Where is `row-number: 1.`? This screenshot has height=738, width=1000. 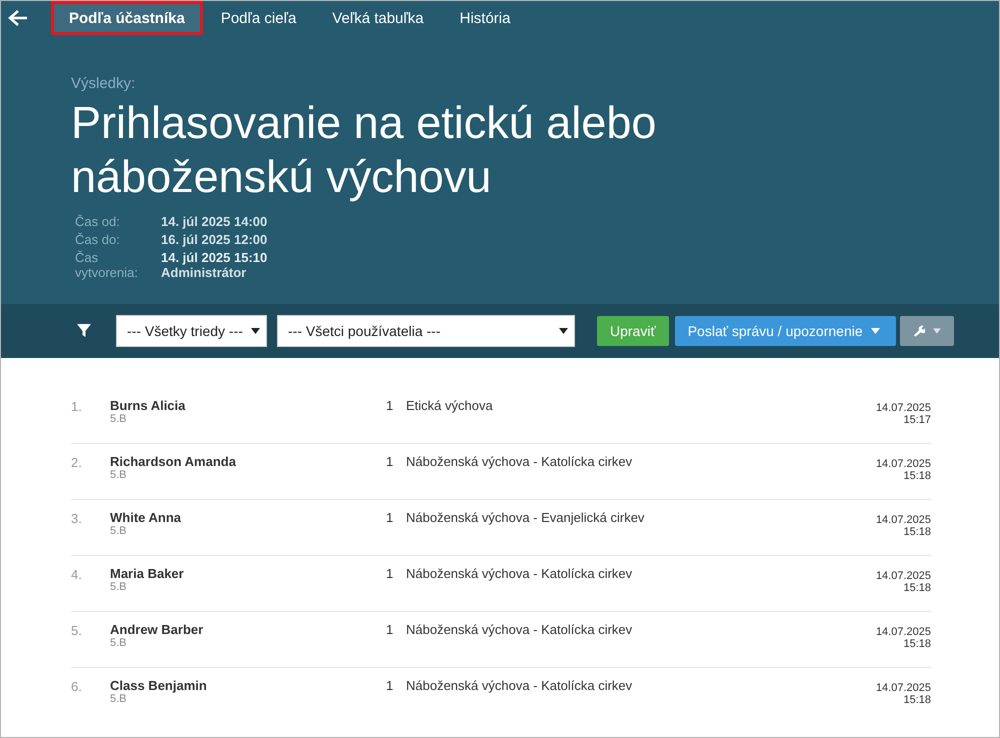
row-number: 1. is located at coordinates (77, 407).